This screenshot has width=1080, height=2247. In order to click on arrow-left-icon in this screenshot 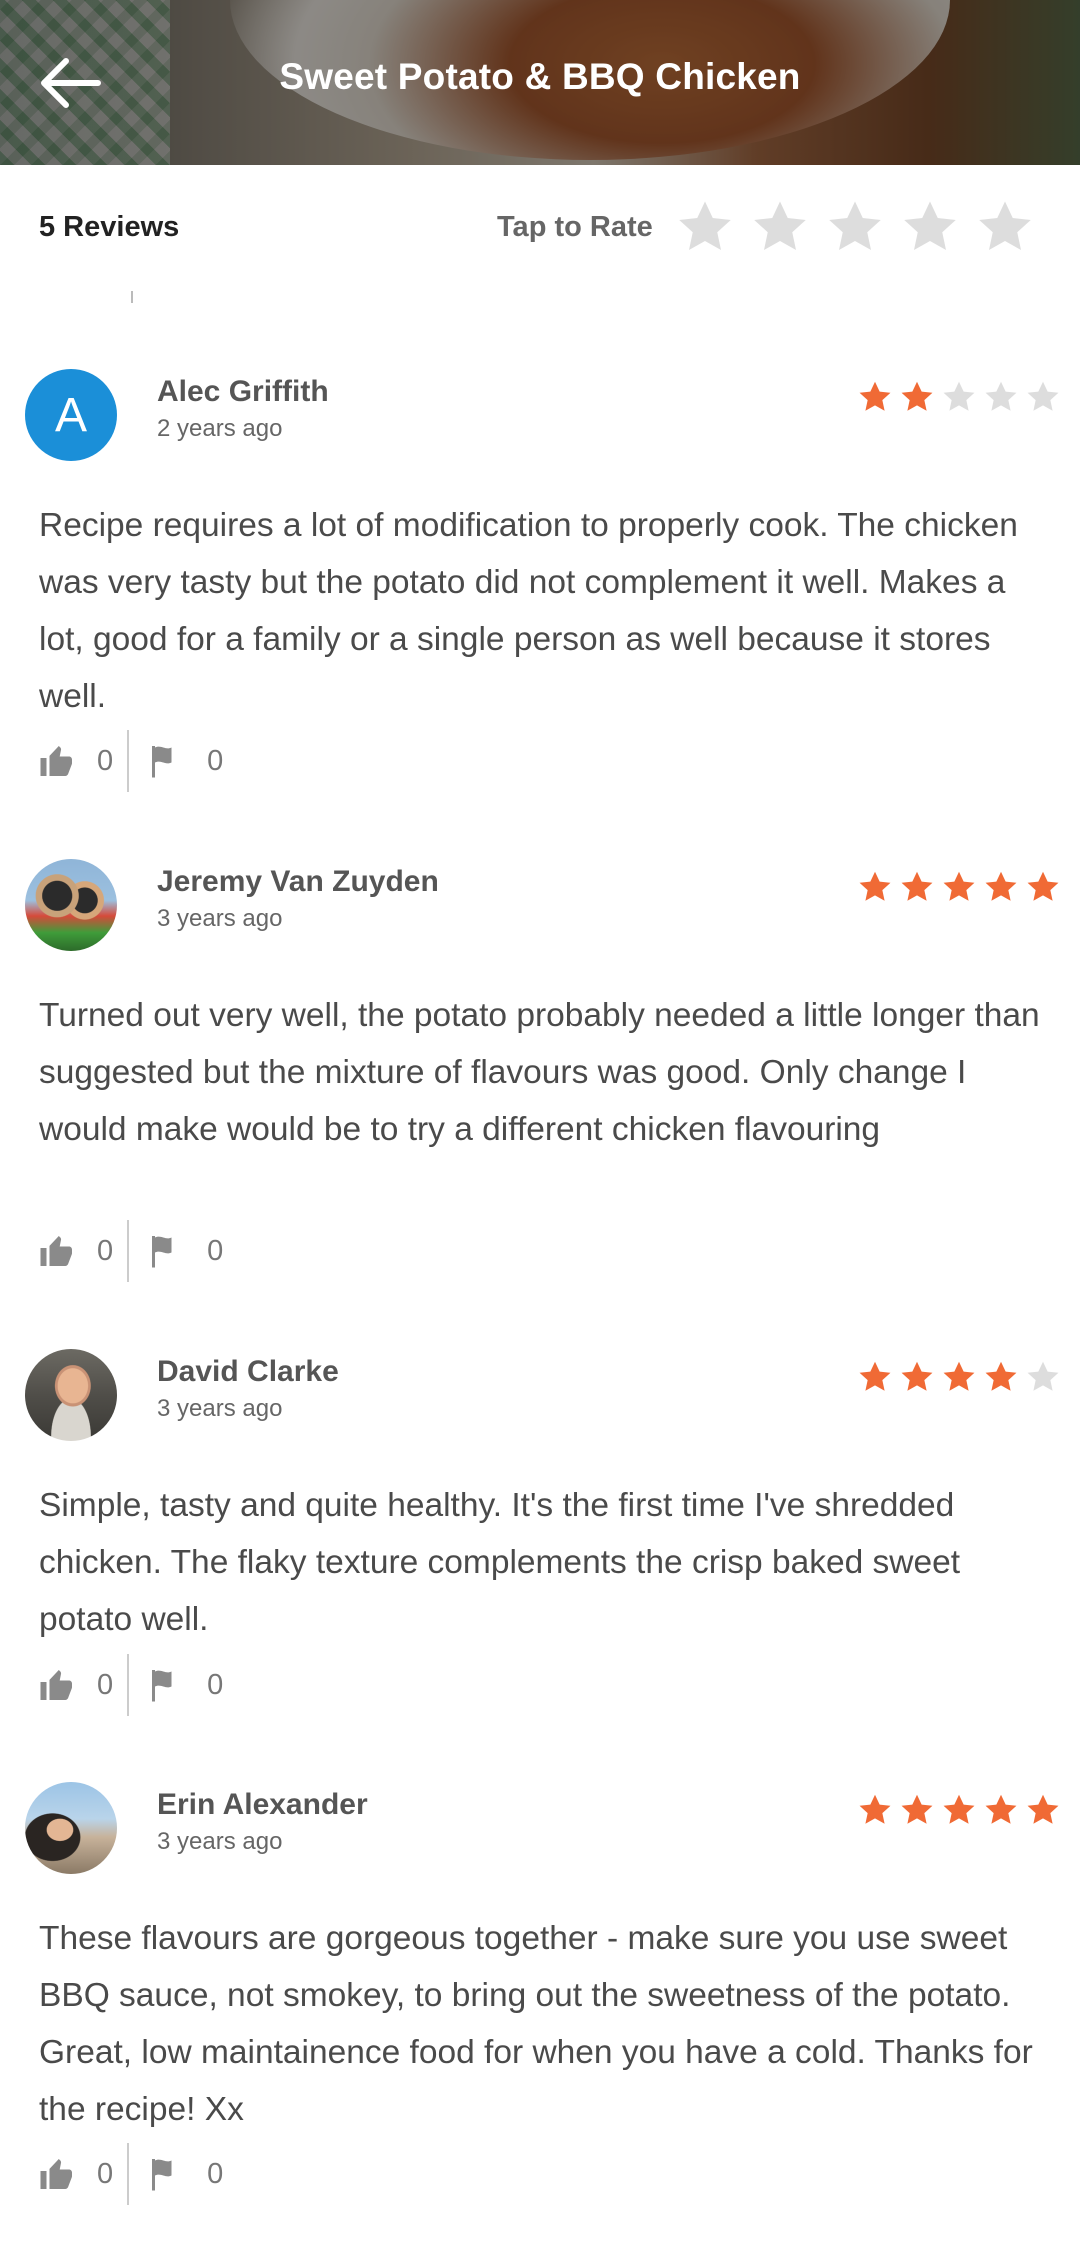, I will do `click(71, 83)`.